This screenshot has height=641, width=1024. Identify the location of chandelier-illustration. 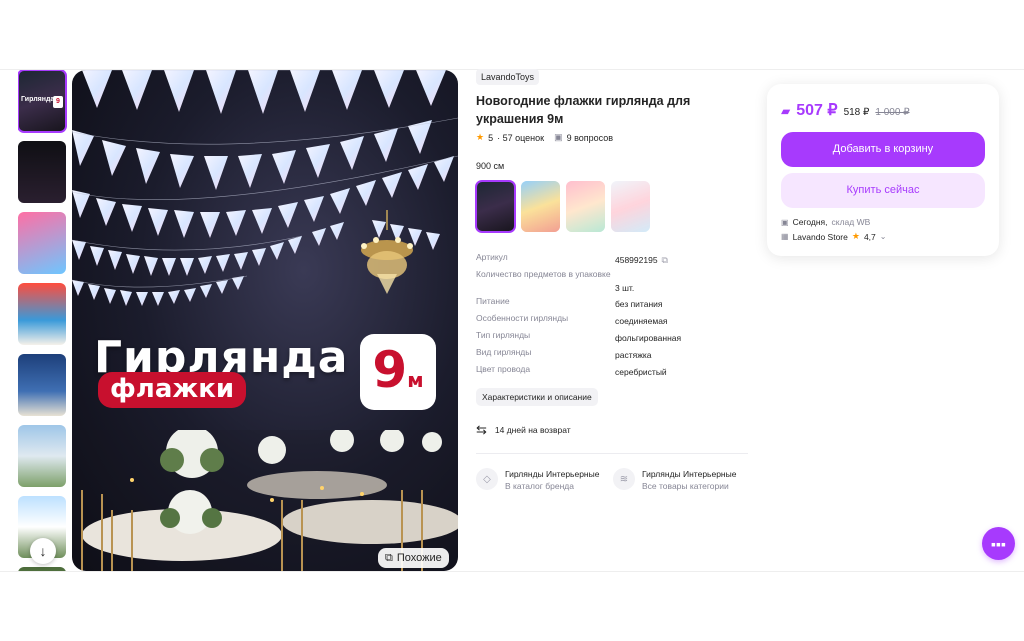
(387, 252).